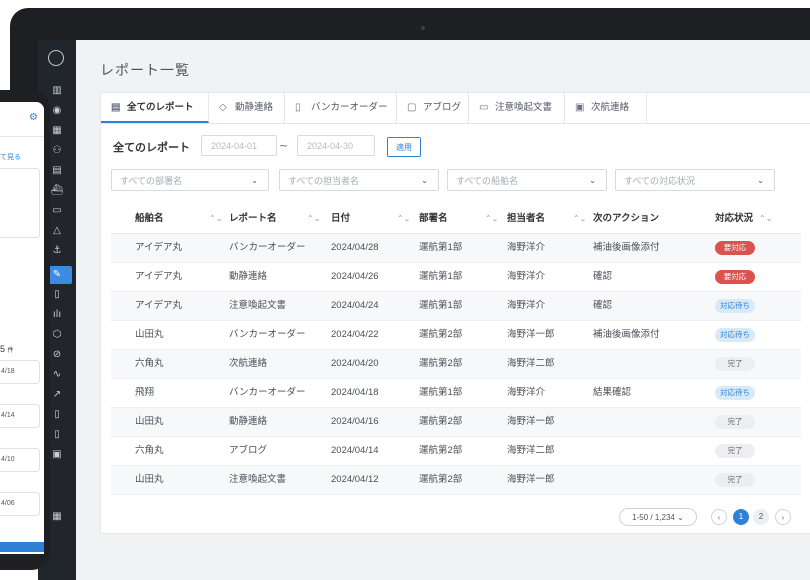 This screenshot has width=810, height=580. What do you see at coordinates (57, 211) in the screenshot?
I see `camera-icon: ▭` at bounding box center [57, 211].